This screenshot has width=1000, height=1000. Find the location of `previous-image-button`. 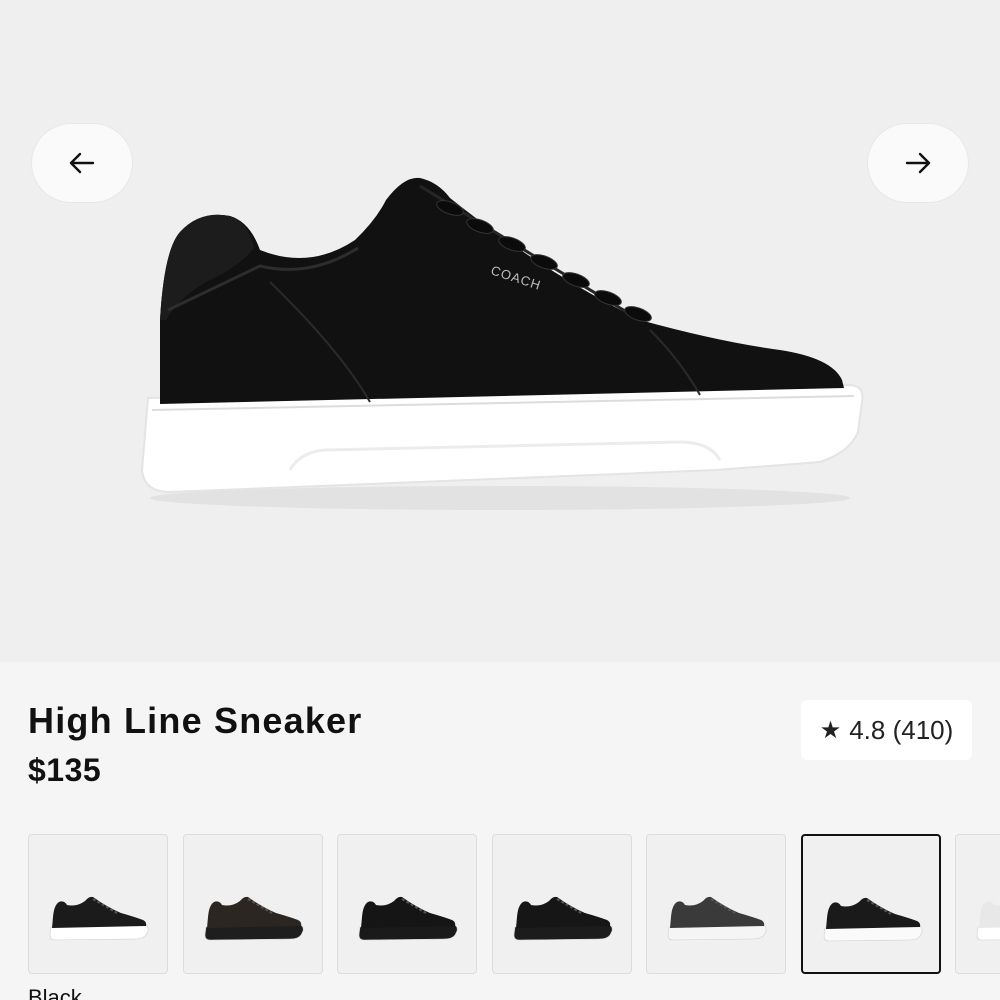

previous-image-button is located at coordinates (82, 163).